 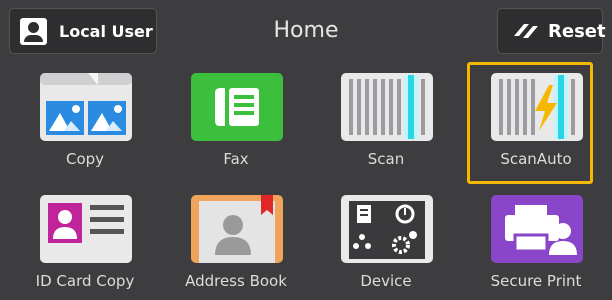 I want to click on tile-label: ID Card Copy, so click(x=85, y=281).